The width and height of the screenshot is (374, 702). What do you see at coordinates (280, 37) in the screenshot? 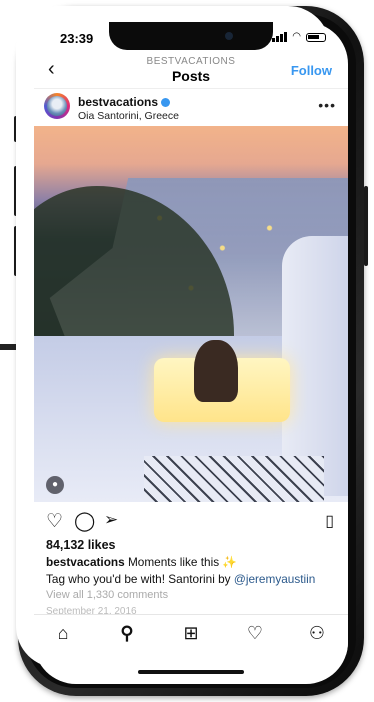
I see `signal-icon` at bounding box center [280, 37].